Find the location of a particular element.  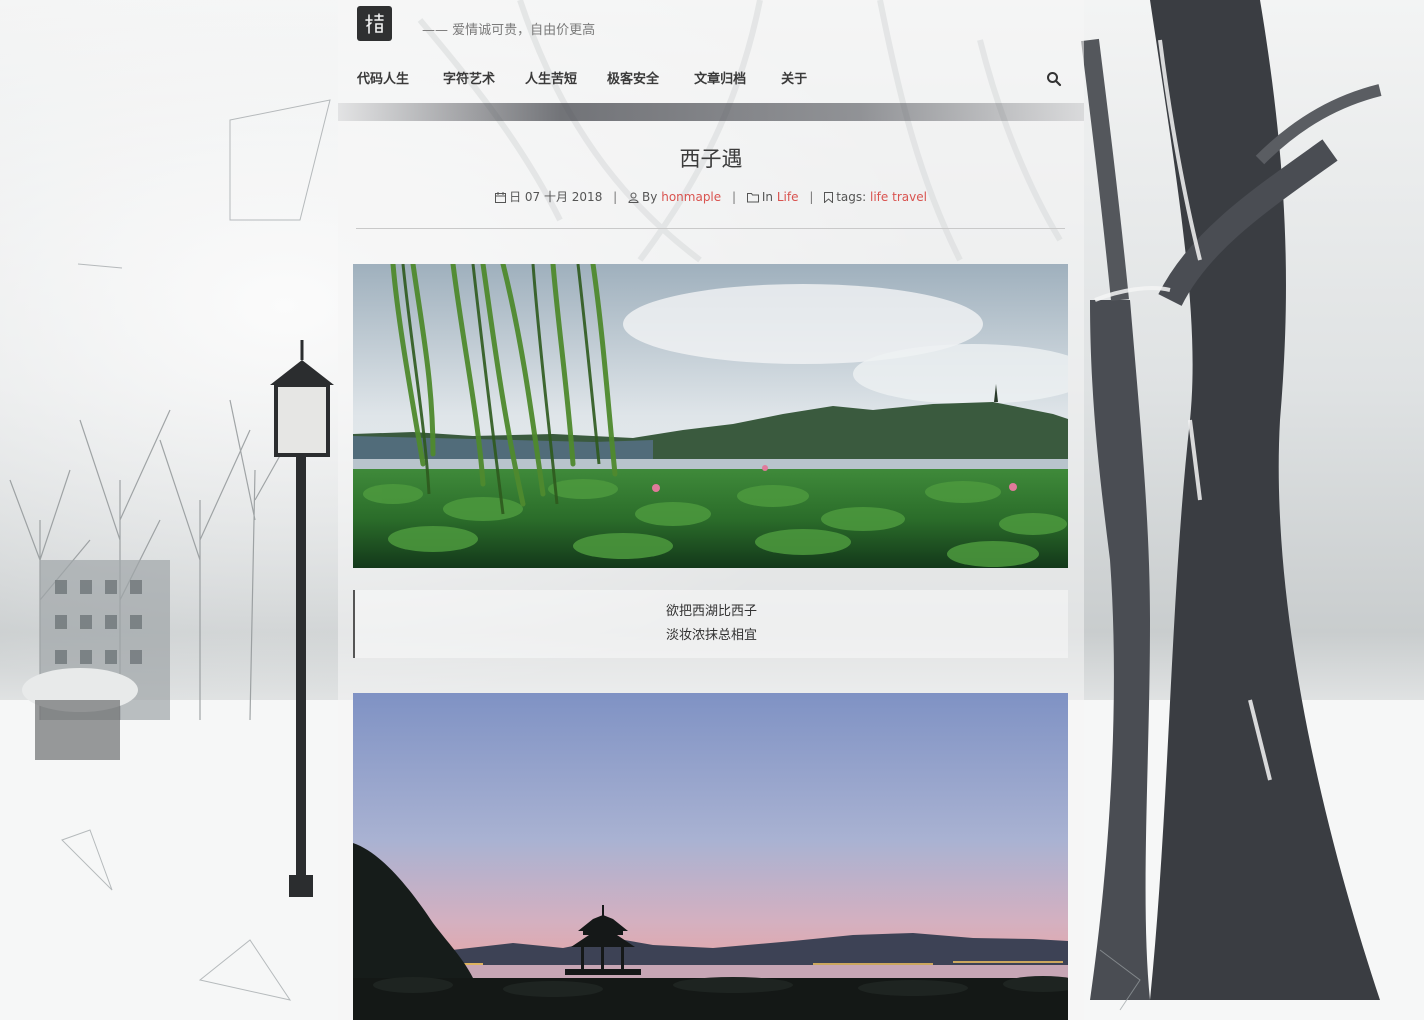

tags-label: tags: is located at coordinates (851, 197).